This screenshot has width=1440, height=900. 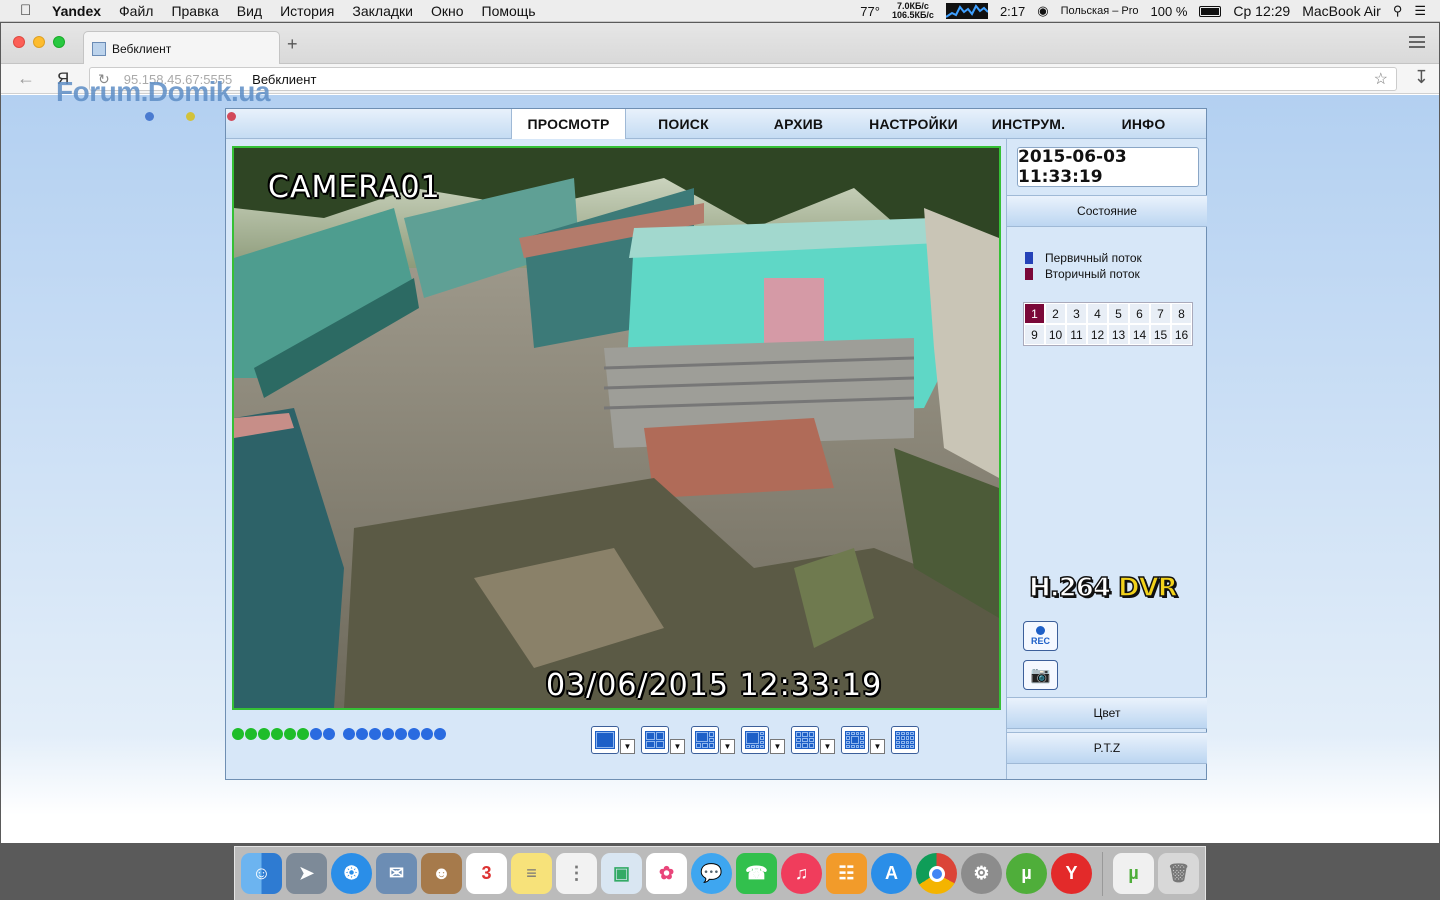 What do you see at coordinates (1143, 124) in the screenshot?
I see `tab-info: ИНФО` at bounding box center [1143, 124].